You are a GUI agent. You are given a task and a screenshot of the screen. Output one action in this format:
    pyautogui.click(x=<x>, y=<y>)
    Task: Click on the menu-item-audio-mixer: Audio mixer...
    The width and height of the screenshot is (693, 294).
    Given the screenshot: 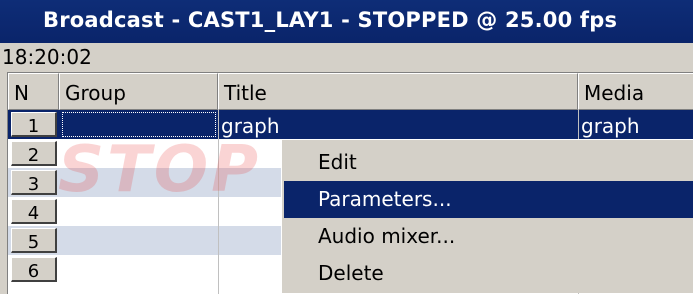 What is the action you would take?
    pyautogui.click(x=488, y=236)
    